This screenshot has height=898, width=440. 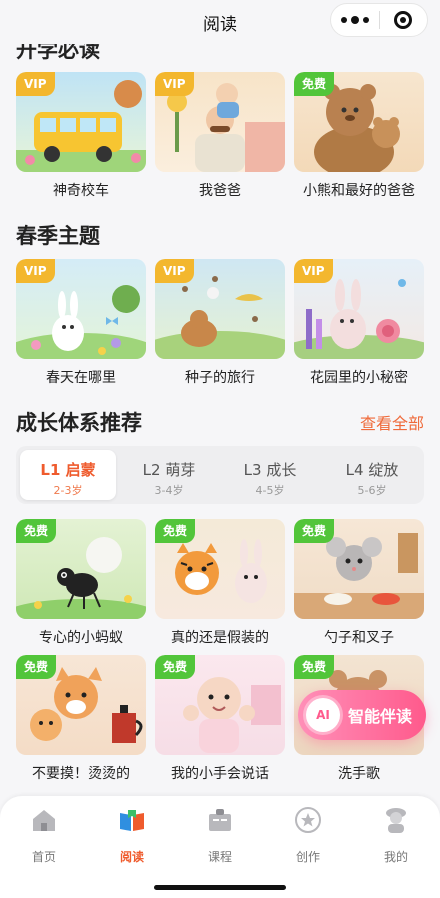 What do you see at coordinates (396, 820) in the screenshot?
I see `profile-icon` at bounding box center [396, 820].